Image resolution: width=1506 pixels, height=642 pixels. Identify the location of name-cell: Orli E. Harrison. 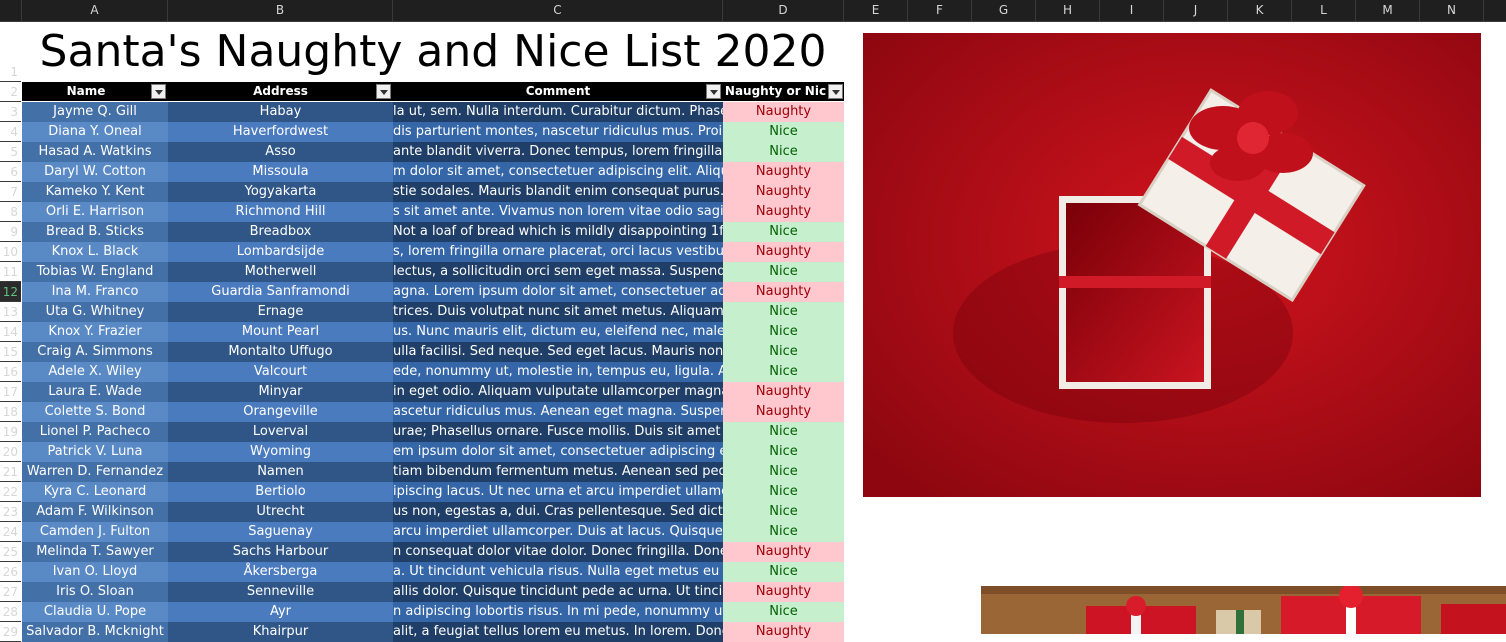
(95, 212).